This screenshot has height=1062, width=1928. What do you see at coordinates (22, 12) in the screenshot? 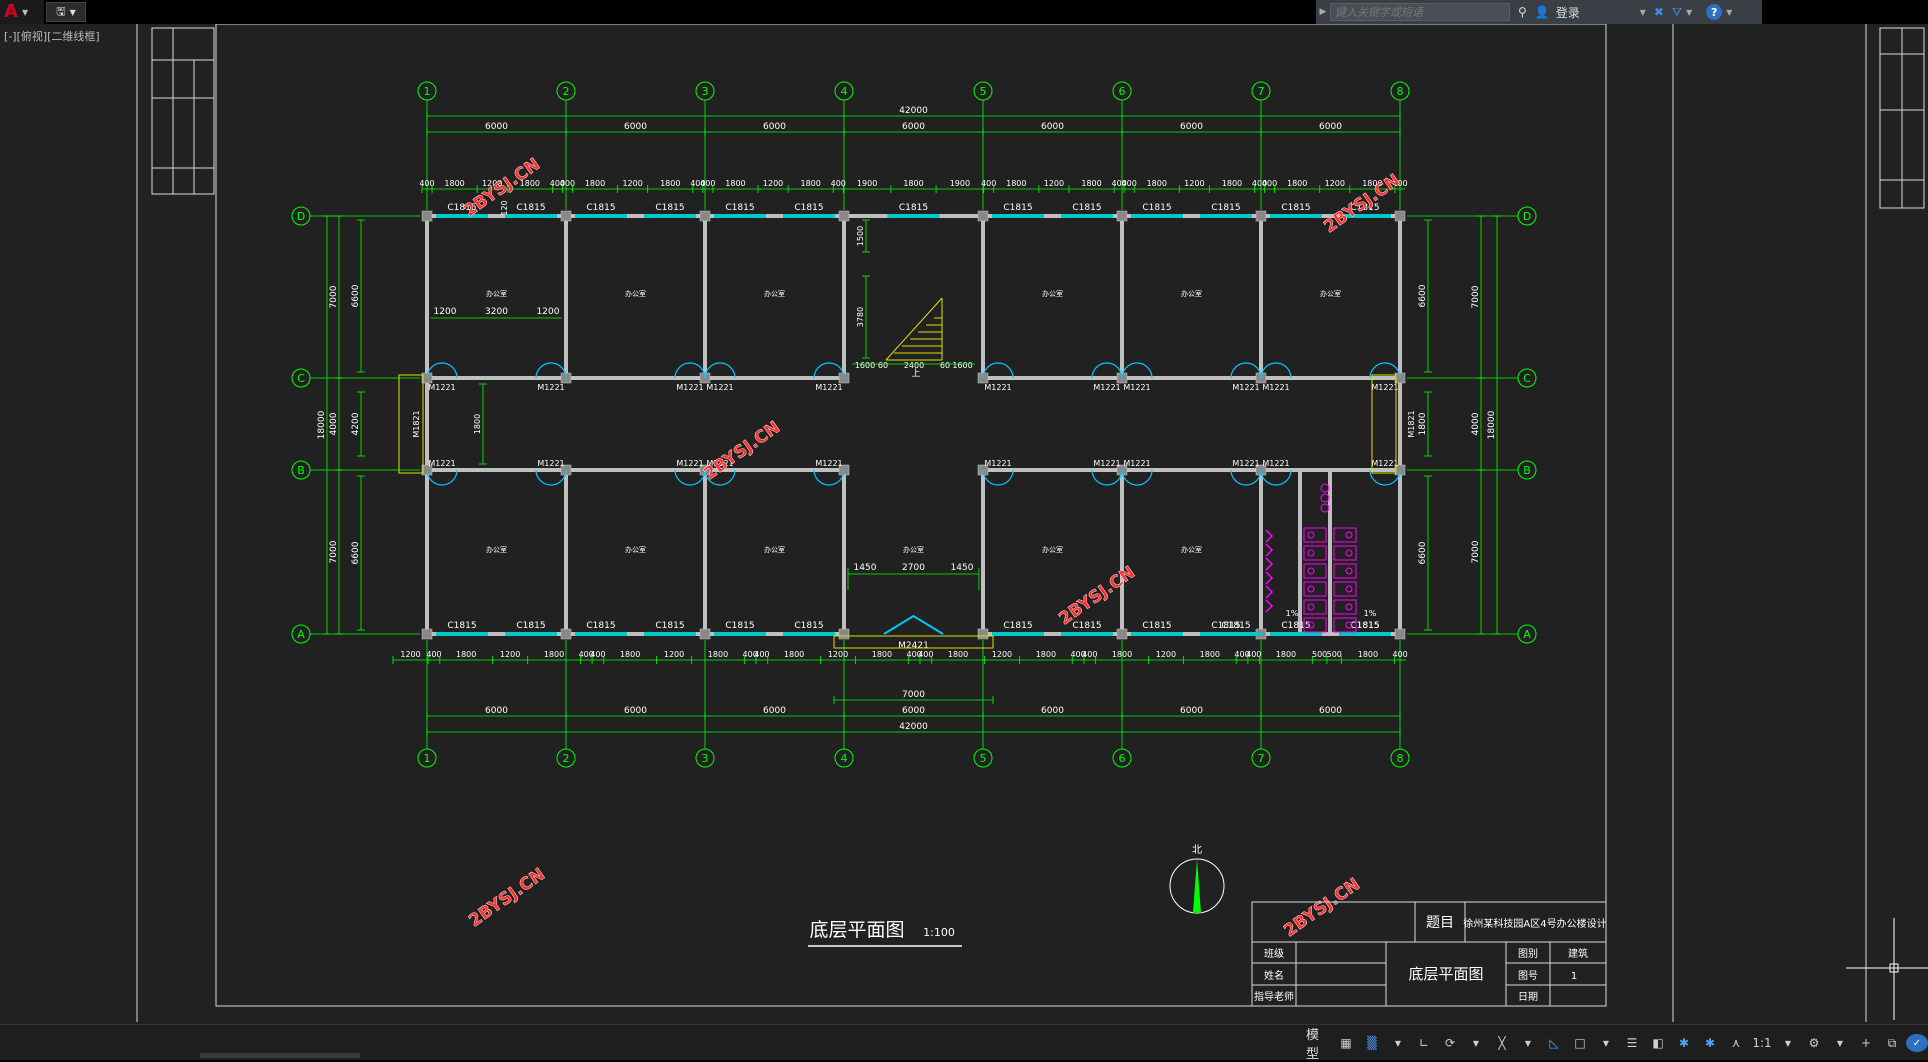
I see `application-menu-button: A ▼` at bounding box center [22, 12].